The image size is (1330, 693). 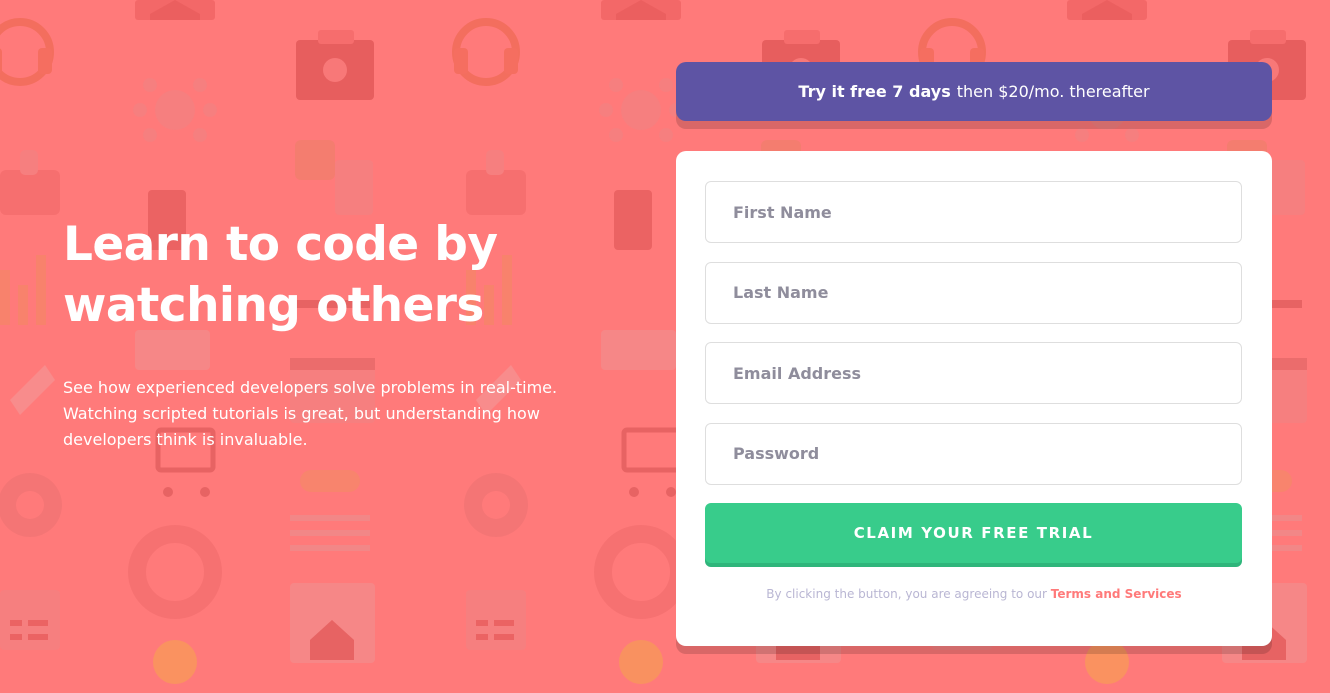 What do you see at coordinates (973, 373) in the screenshot?
I see `email-input` at bounding box center [973, 373].